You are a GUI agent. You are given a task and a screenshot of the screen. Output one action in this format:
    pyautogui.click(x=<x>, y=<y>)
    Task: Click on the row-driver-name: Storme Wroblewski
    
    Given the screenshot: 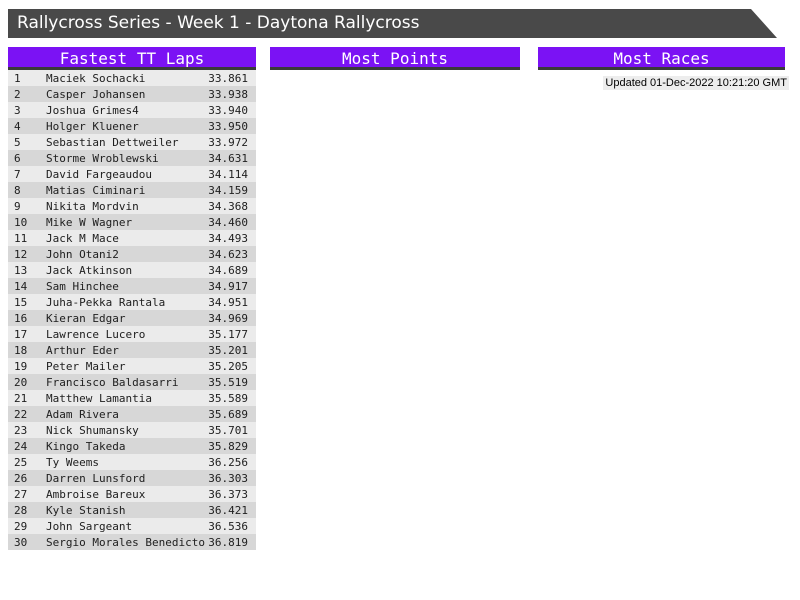 What is the action you would take?
    pyautogui.click(x=102, y=158)
    